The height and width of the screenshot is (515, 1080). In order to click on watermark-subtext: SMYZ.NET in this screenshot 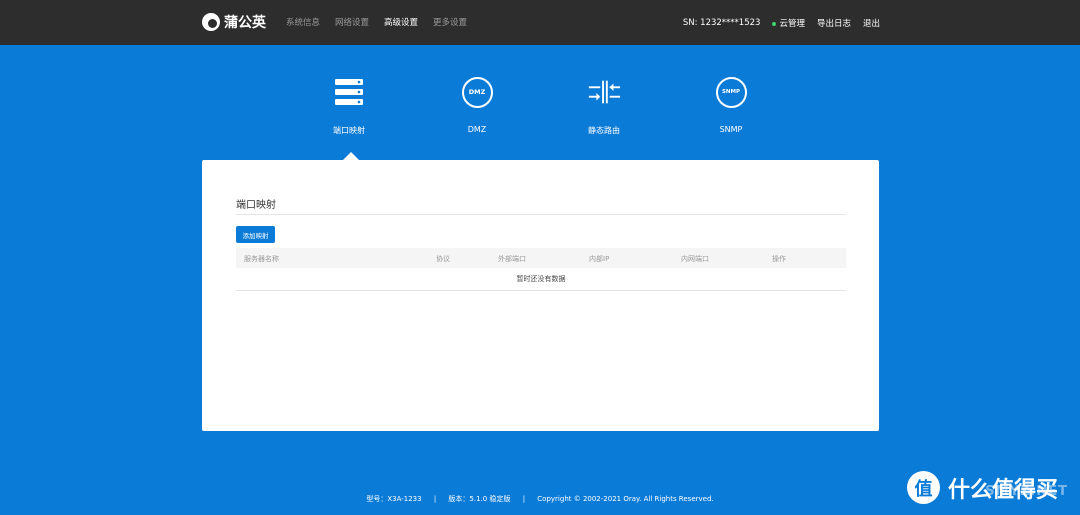, I will do `click(1026, 491)`.